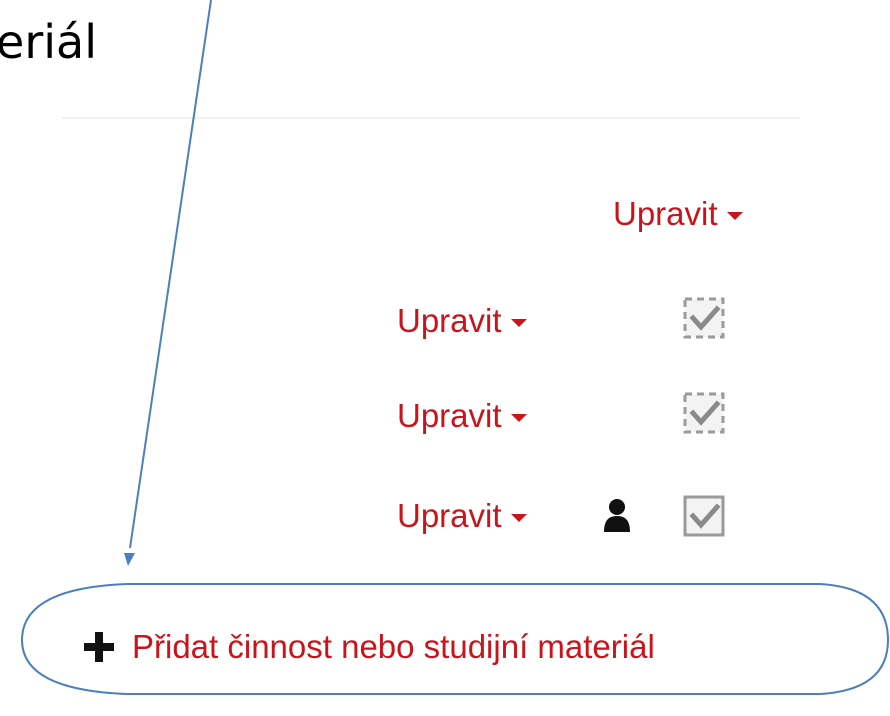 The height and width of the screenshot is (716, 890). What do you see at coordinates (431, 118) in the screenshot?
I see `section-divider` at bounding box center [431, 118].